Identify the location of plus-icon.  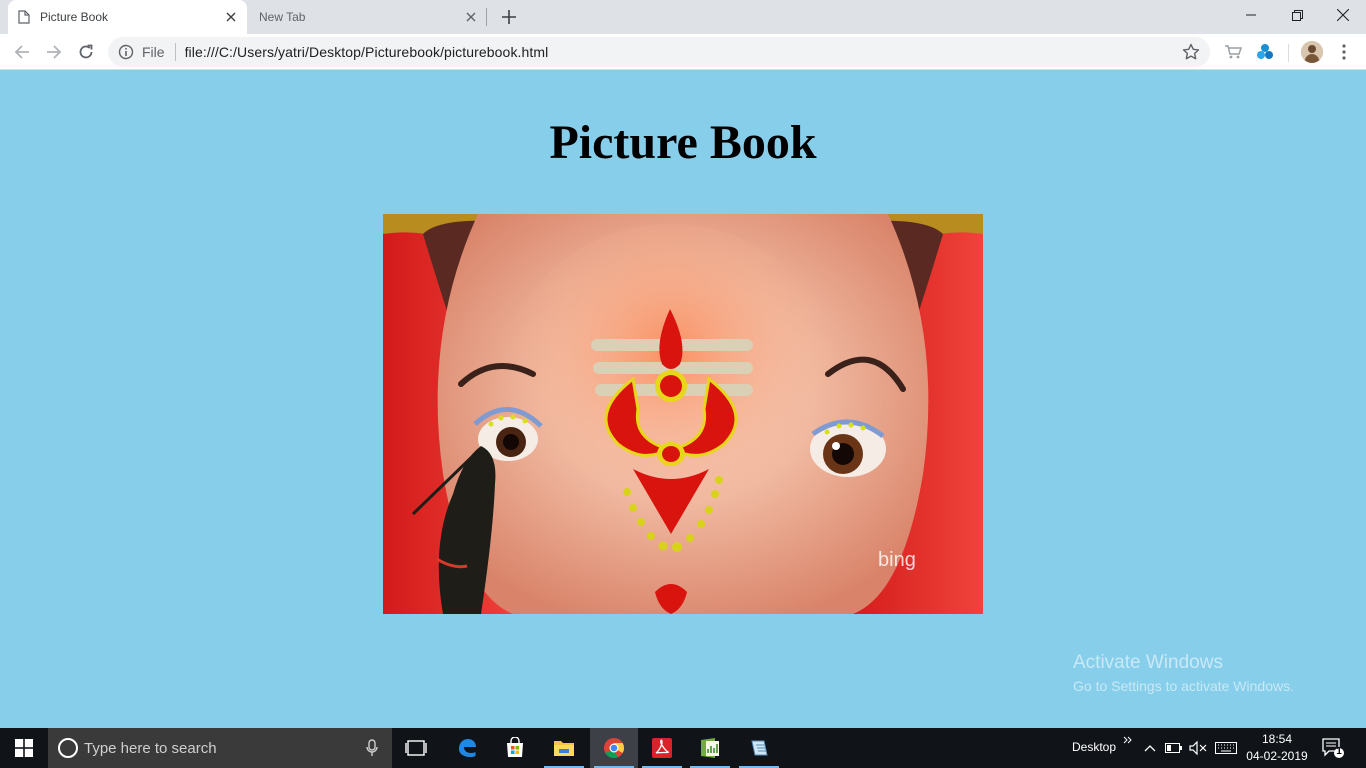
(509, 17).